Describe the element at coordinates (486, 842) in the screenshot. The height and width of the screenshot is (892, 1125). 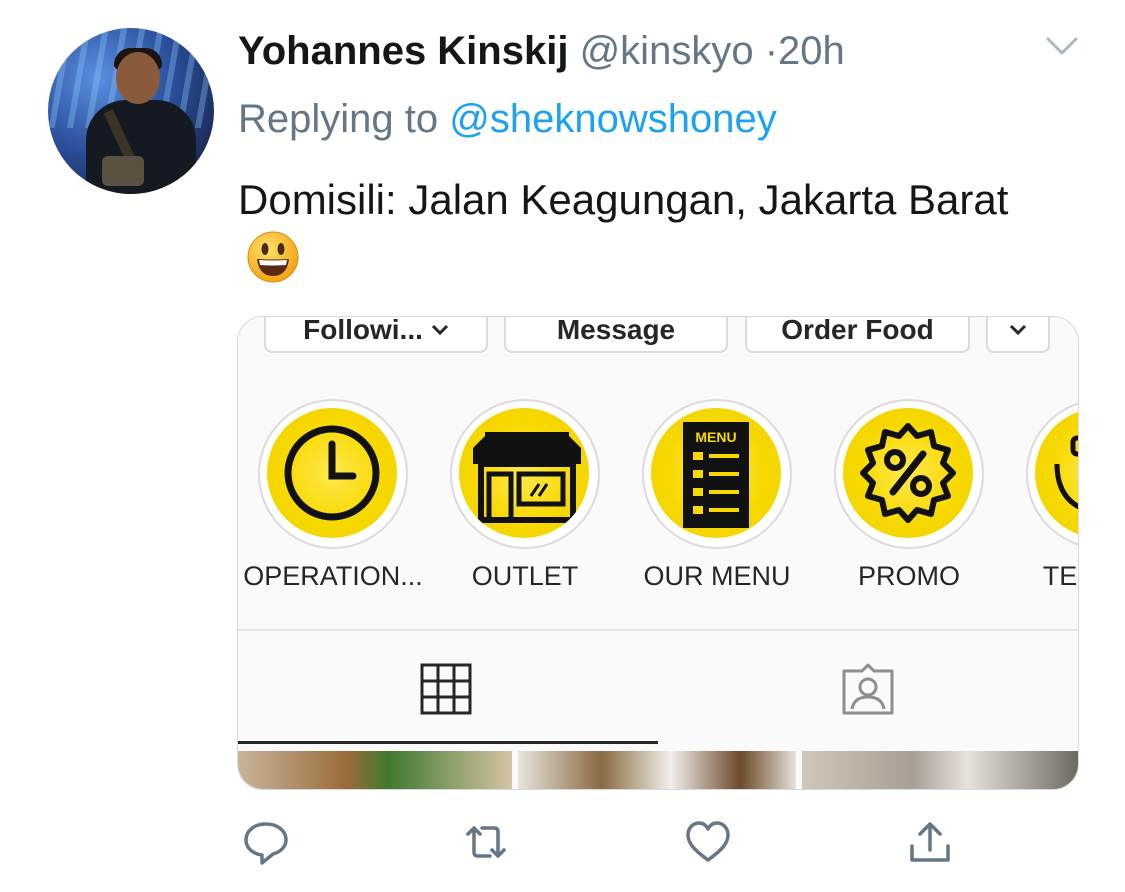
I see `retweet-icon` at that location.